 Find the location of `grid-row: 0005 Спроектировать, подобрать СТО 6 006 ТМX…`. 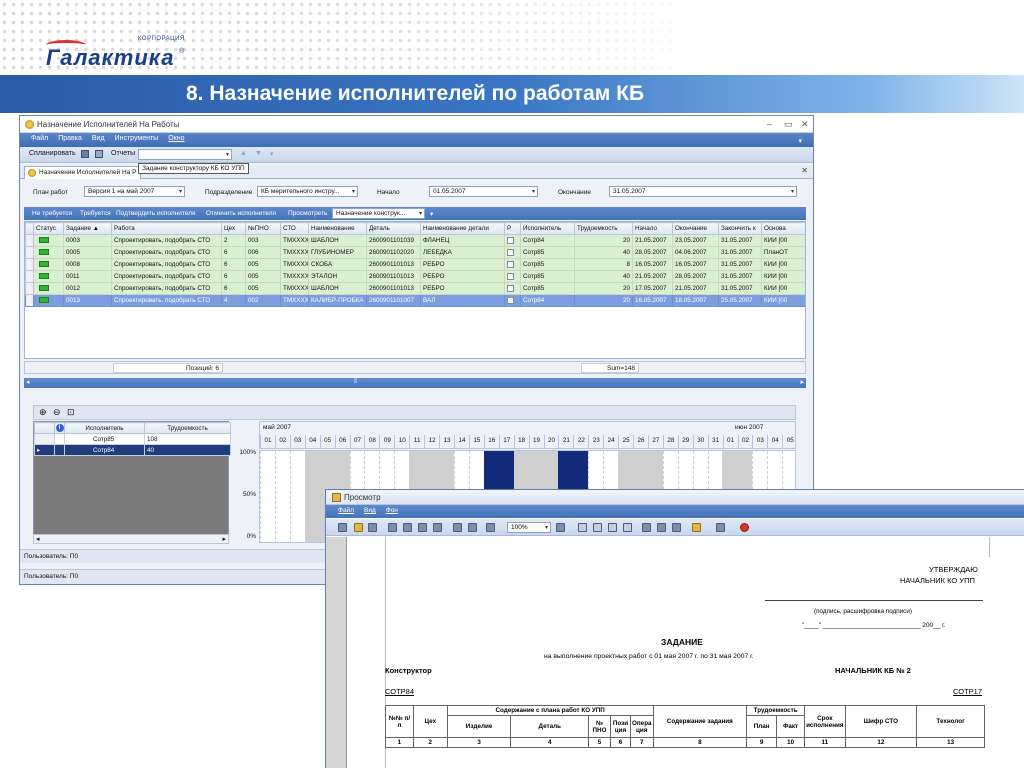

grid-row: 0005 Спроектировать, подобрать СТО 6 006 ТМX… is located at coordinates (415, 252).